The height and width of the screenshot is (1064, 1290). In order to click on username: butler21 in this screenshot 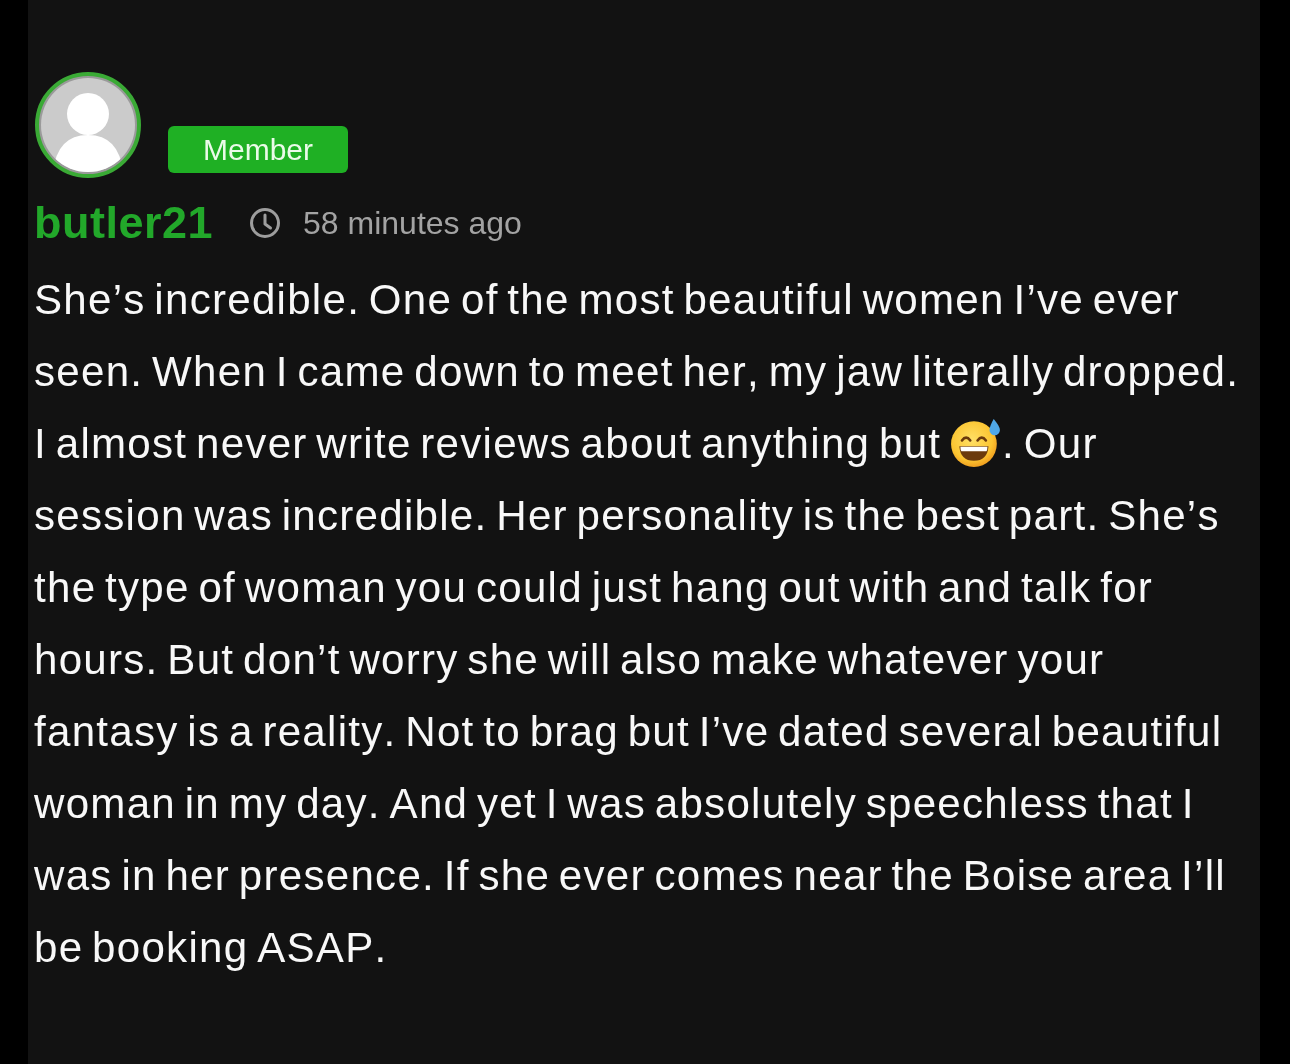, I will do `click(124, 223)`.